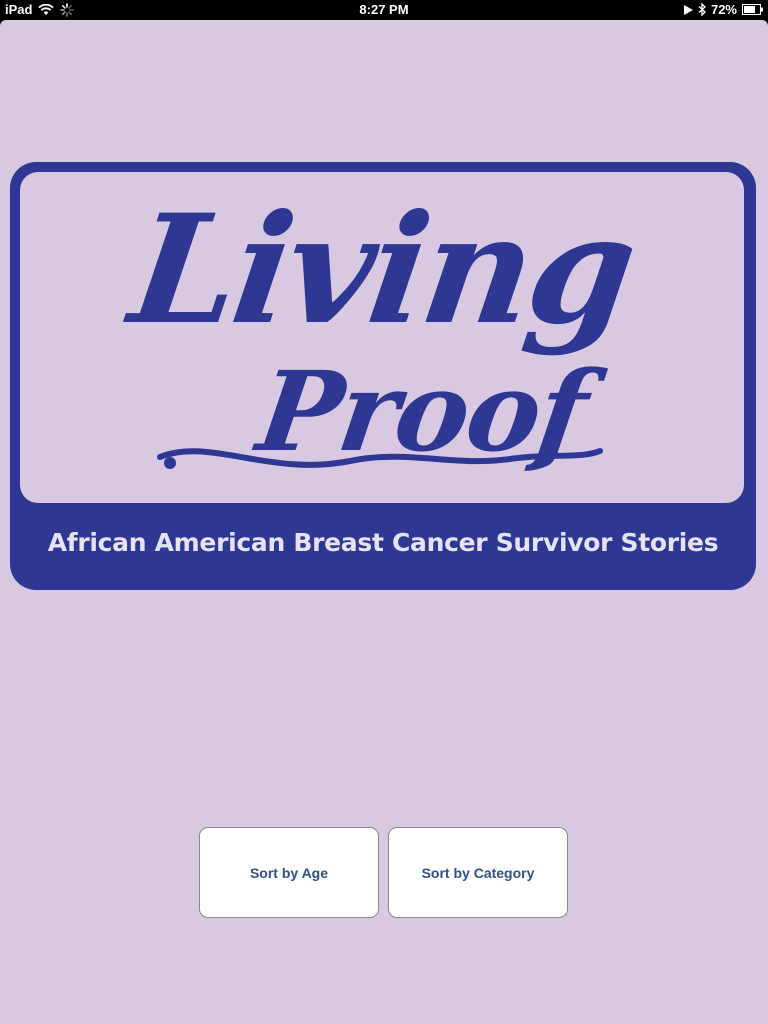 This screenshot has width=768, height=1024. What do you see at coordinates (382, 270) in the screenshot?
I see `logo-word-living: Living` at bounding box center [382, 270].